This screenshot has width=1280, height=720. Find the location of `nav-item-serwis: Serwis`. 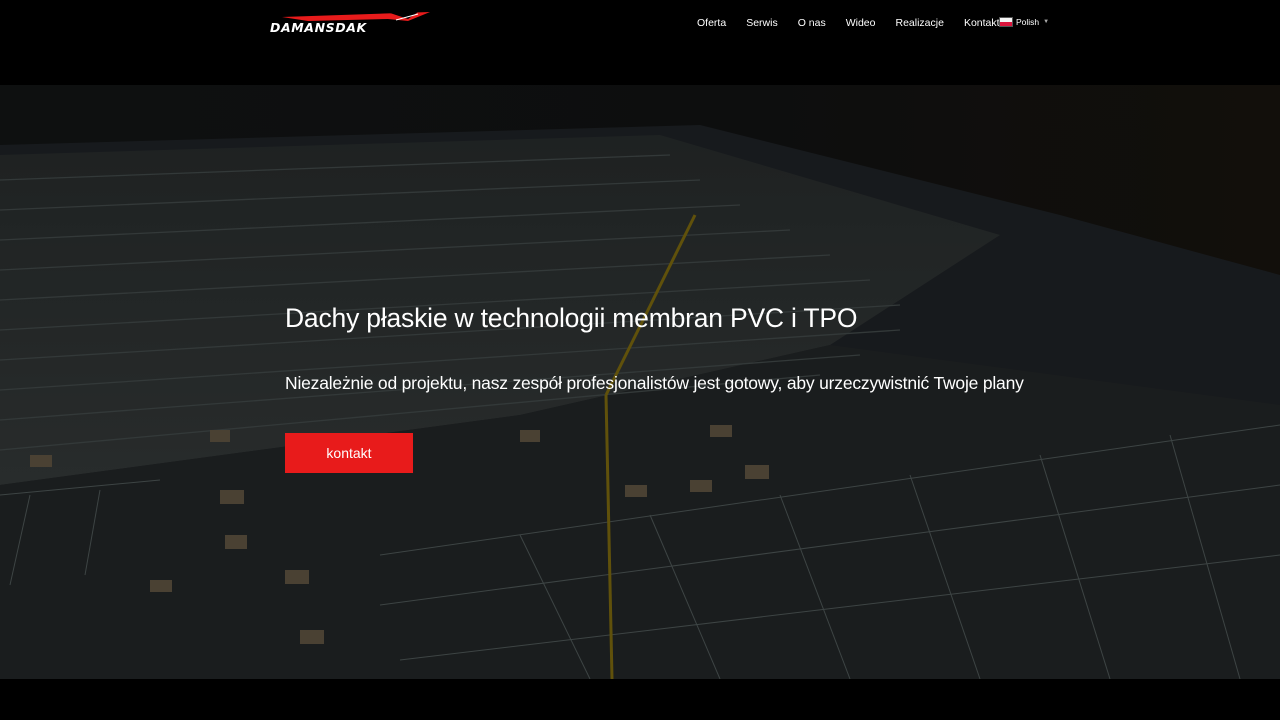

nav-item-serwis: Serwis is located at coordinates (762, 23).